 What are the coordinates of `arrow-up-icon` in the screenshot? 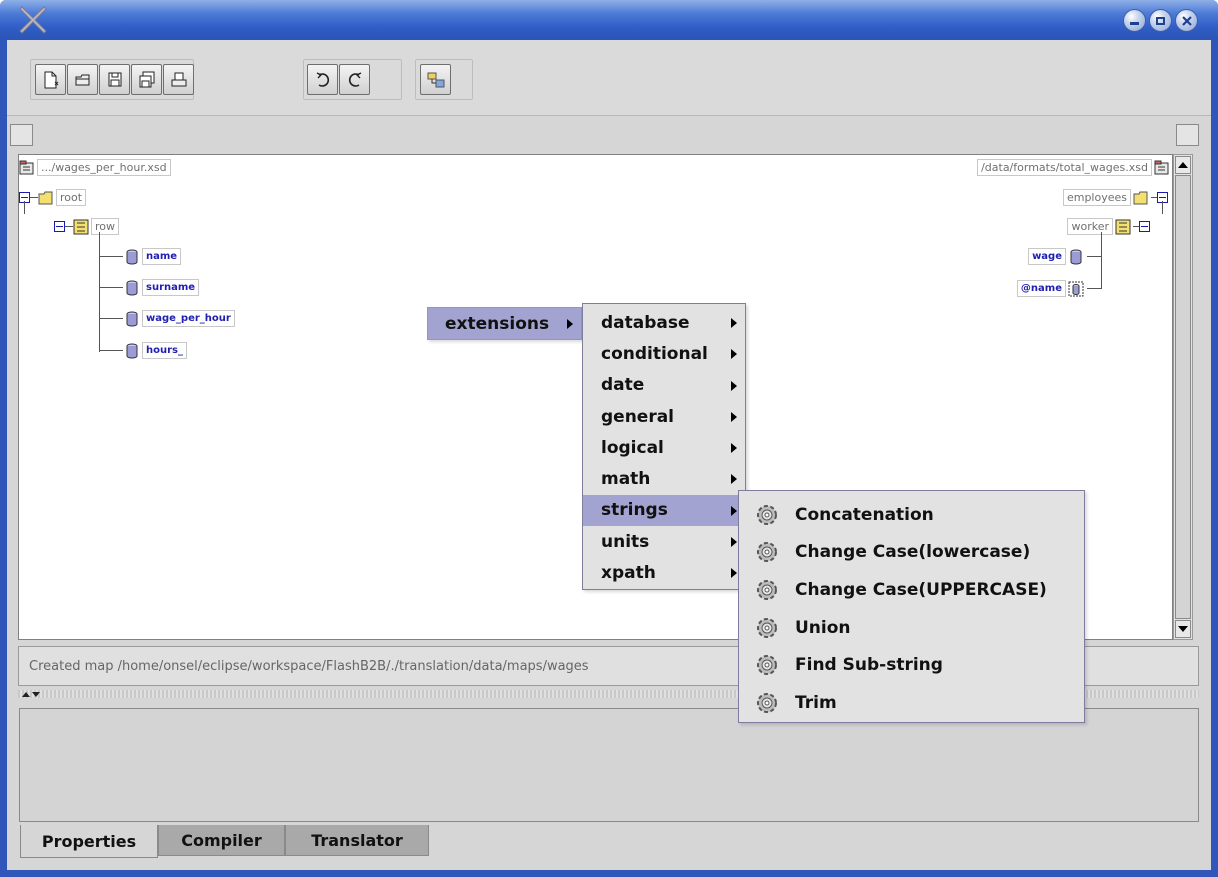 It's located at (1183, 165).